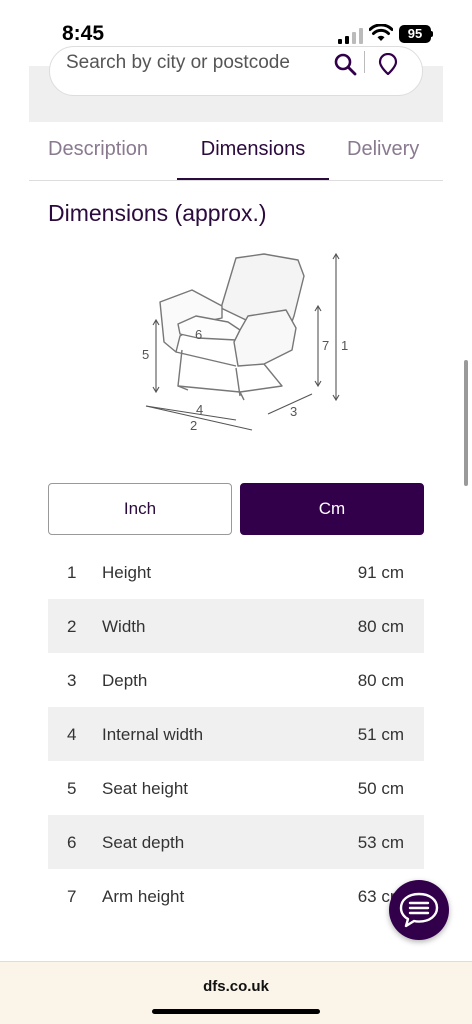 The width and height of the screenshot is (472, 1024). I want to click on chat-button, so click(419, 910).